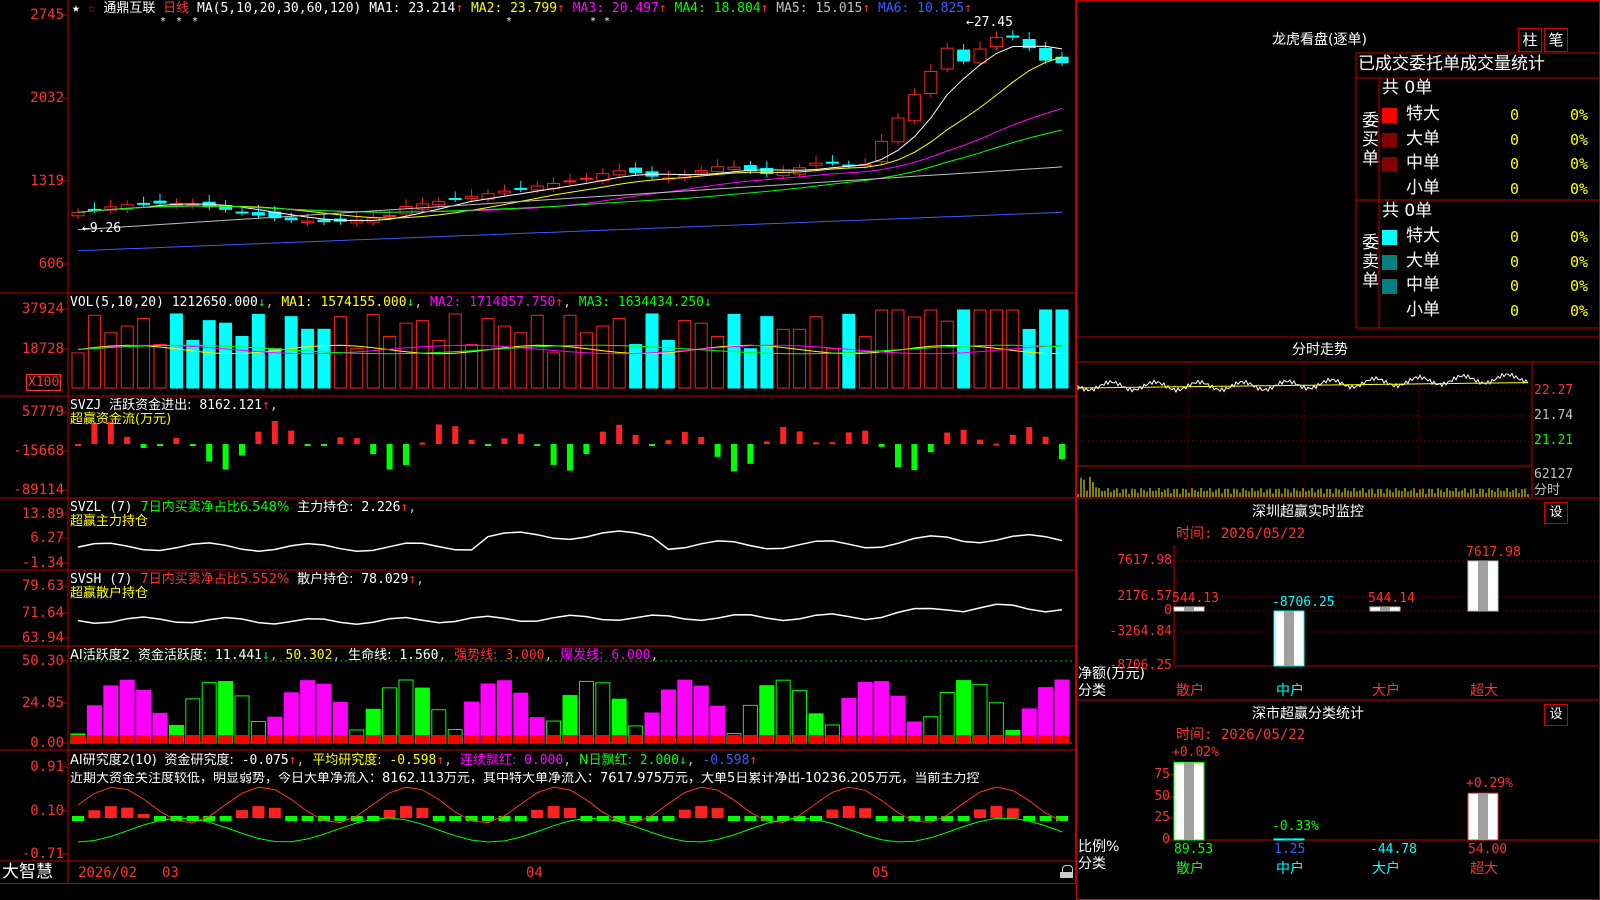 This screenshot has height=900, width=1600. I want to click on order-size-label: 特大, so click(1423, 236).